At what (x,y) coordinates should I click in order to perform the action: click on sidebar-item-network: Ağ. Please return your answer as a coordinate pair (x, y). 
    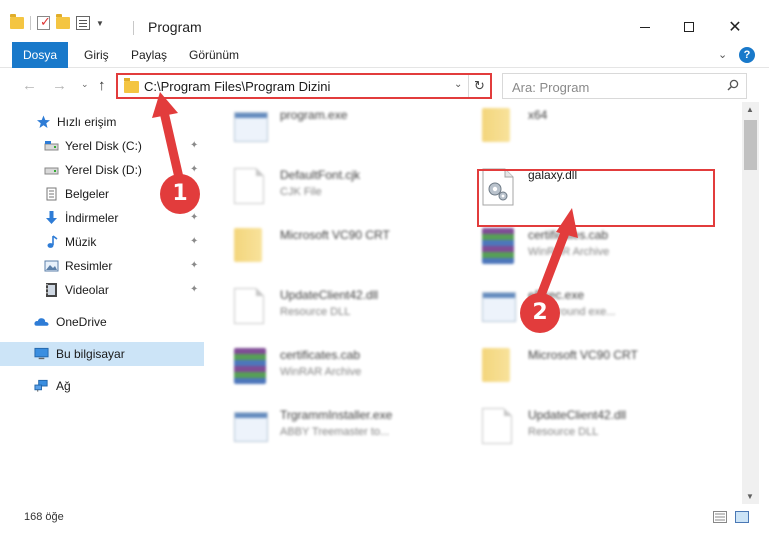
    Looking at the image, I should click on (102, 386).